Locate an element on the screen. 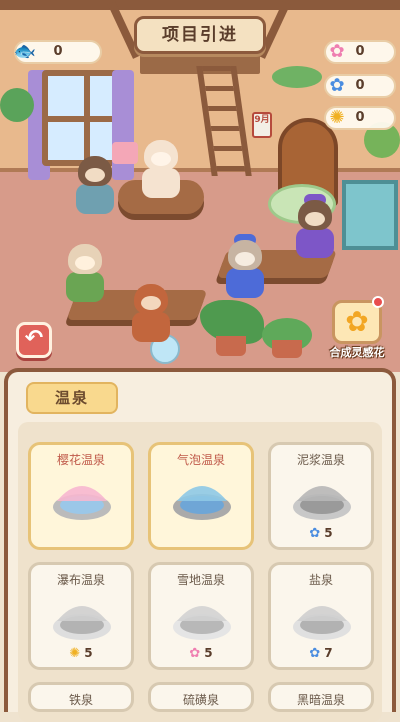  project-card: 硫磺泉 is located at coordinates (201, 697).